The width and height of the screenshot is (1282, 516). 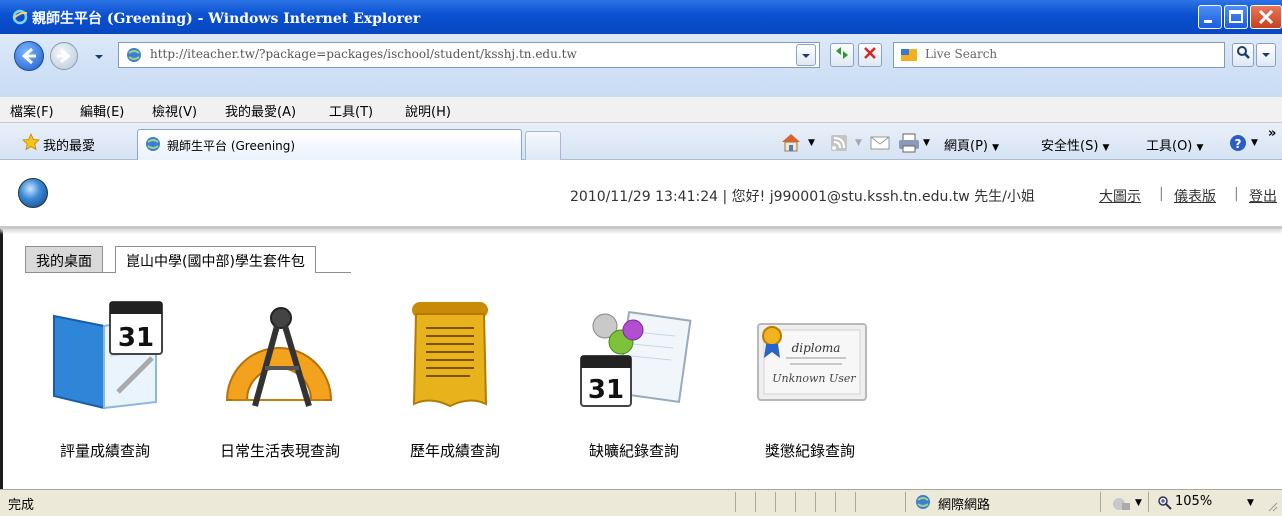 What do you see at coordinates (1165, 505) in the screenshot?
I see `zoom-magnifier-icon` at bounding box center [1165, 505].